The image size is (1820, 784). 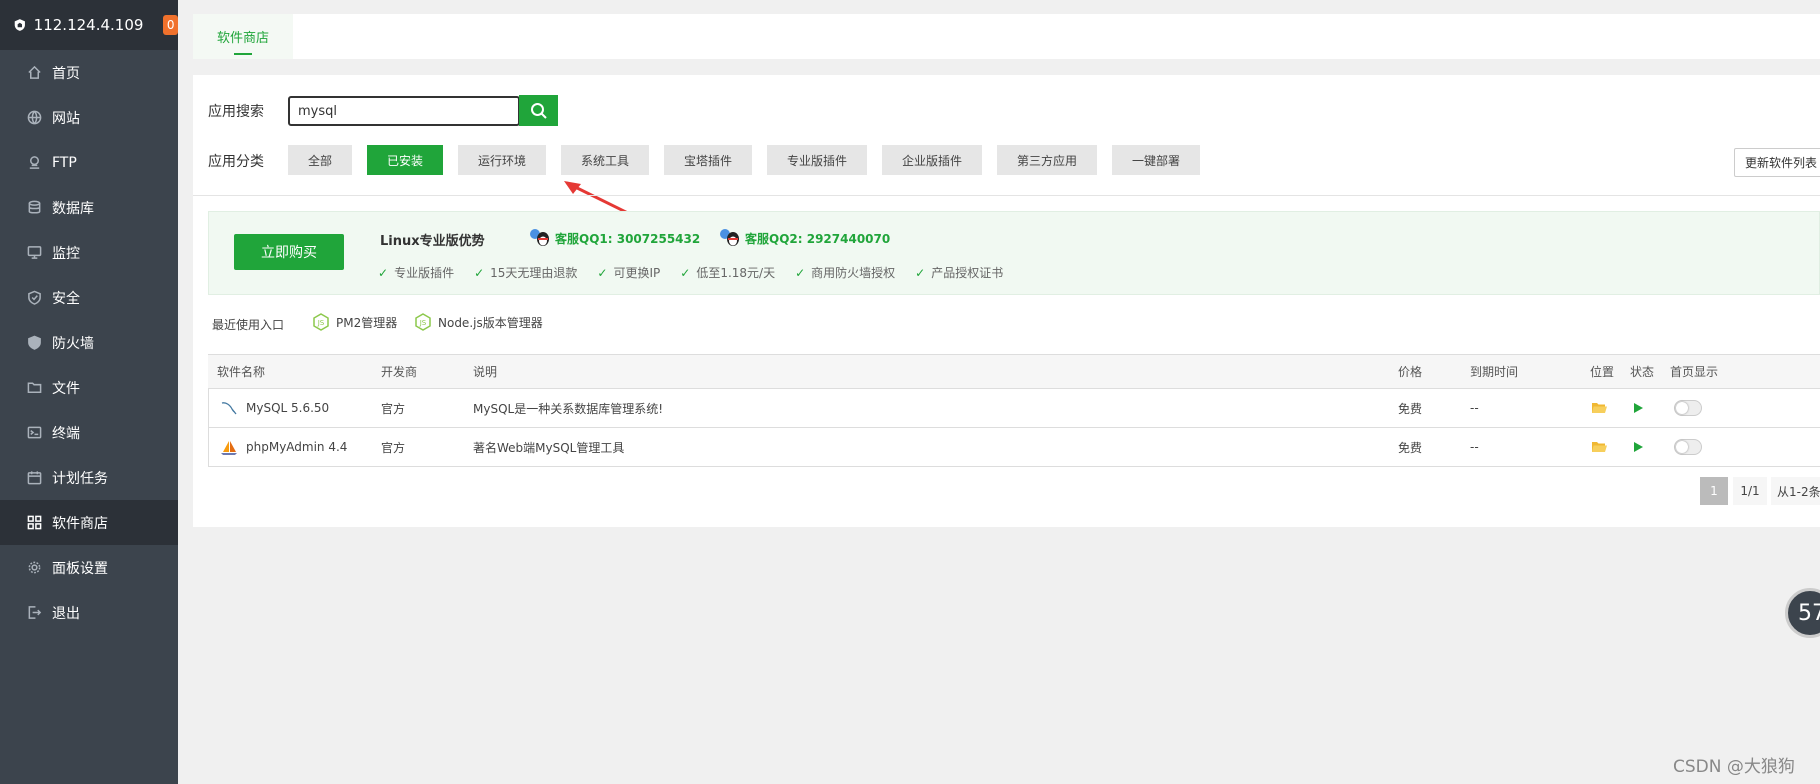 What do you see at coordinates (393, 408) in the screenshot?
I see `vendor-cell: 官方` at bounding box center [393, 408].